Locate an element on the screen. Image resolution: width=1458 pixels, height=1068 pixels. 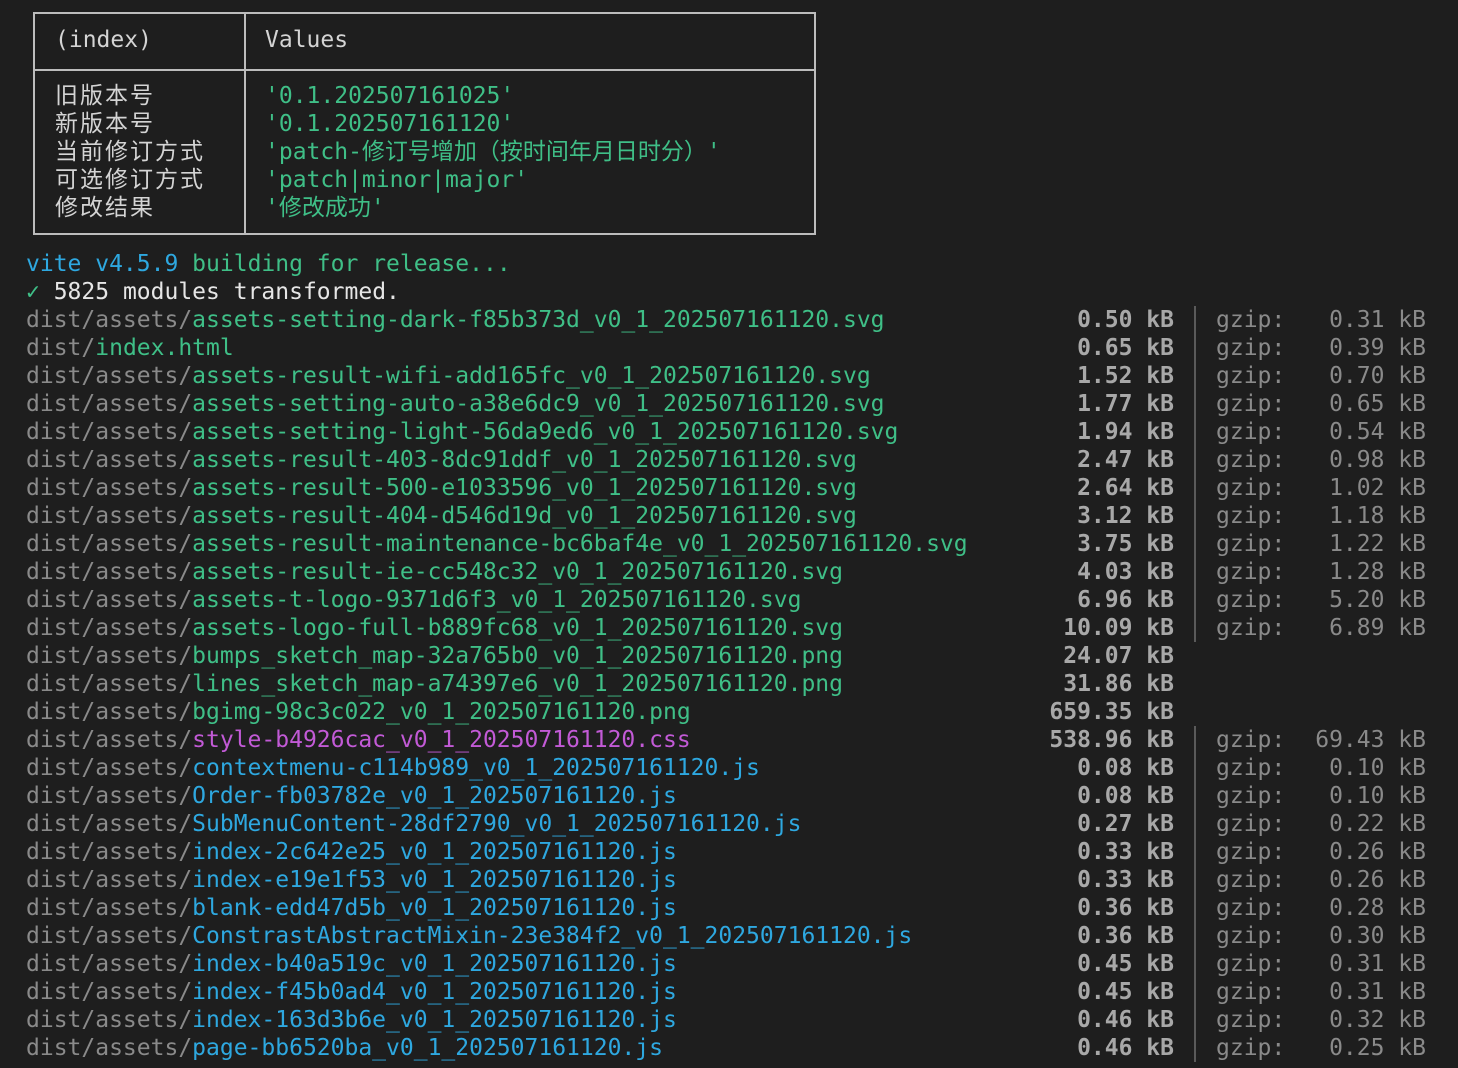
file-size: 0.33 kB is located at coordinates (1125, 880).